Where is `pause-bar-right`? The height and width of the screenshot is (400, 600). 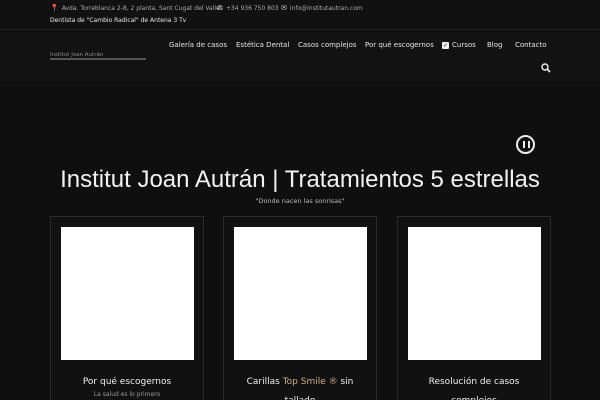
pause-bar-right is located at coordinates (529, 144).